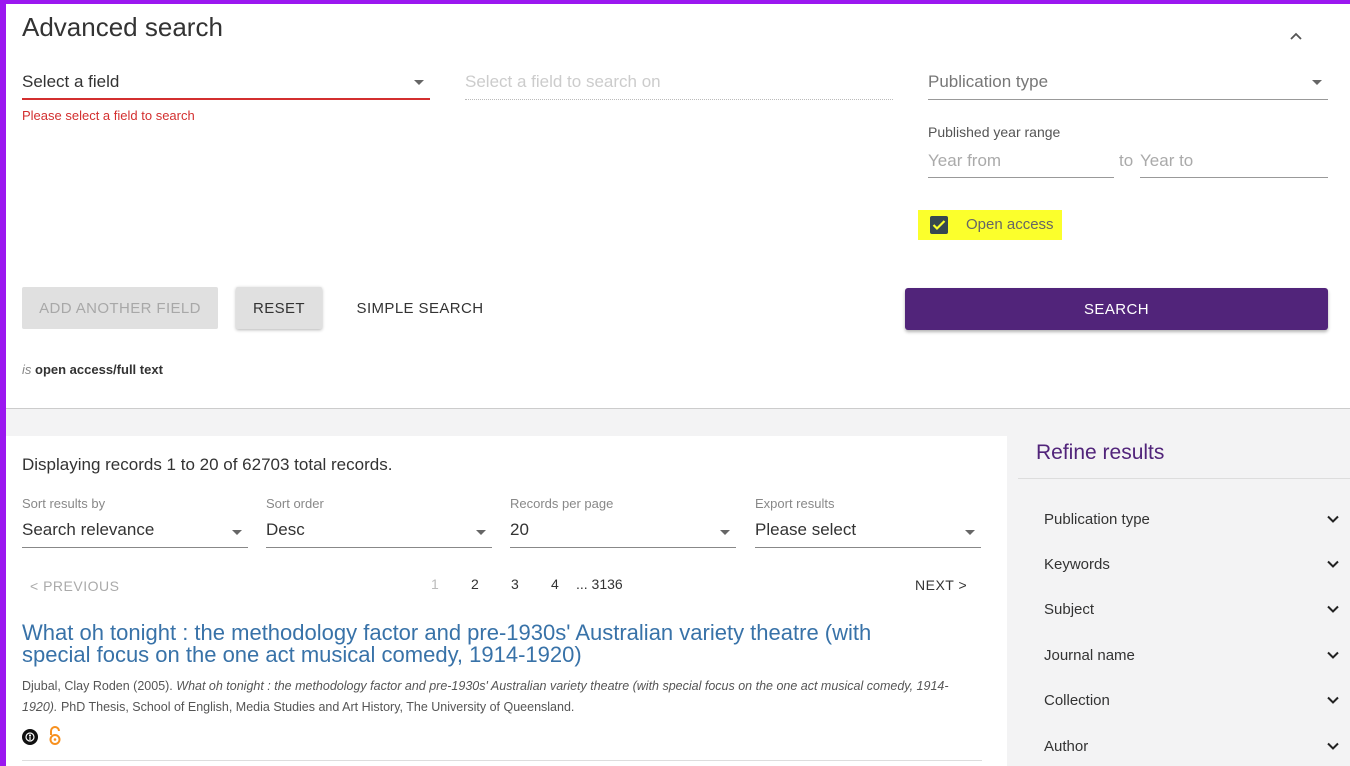 The height and width of the screenshot is (766, 1350). I want to click on chevron-up-icon, so click(1296, 36).